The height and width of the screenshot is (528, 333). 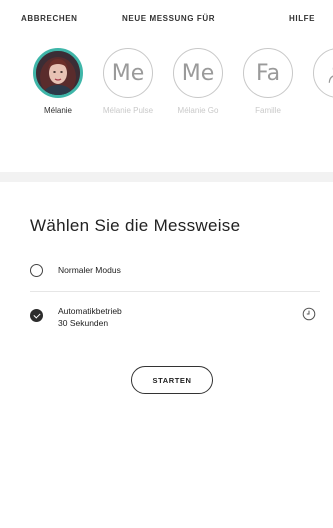 I want to click on radio-button-checked, so click(x=36, y=315).